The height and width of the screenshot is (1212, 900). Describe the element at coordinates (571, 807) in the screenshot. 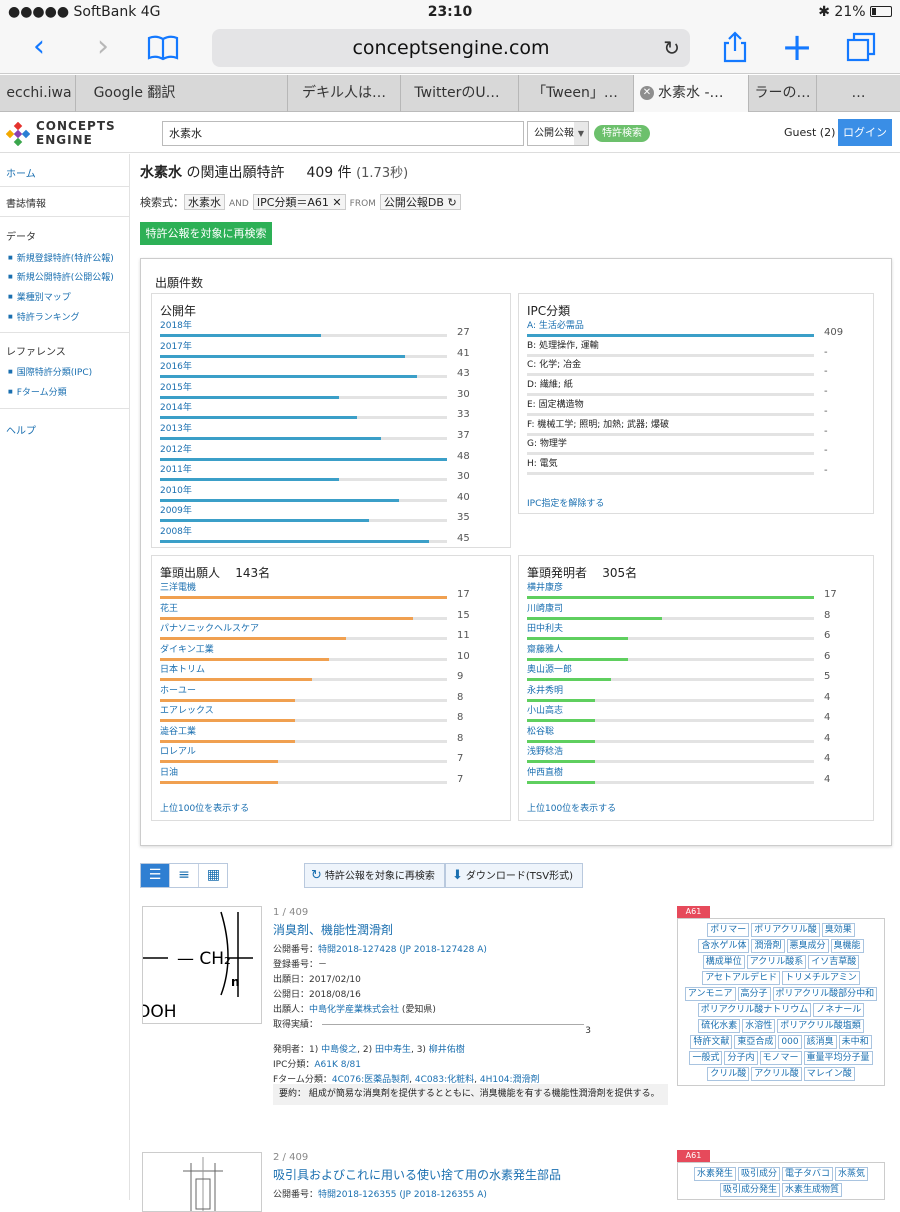

I see `show-top100-inventors: 上位100位を表示する` at that location.